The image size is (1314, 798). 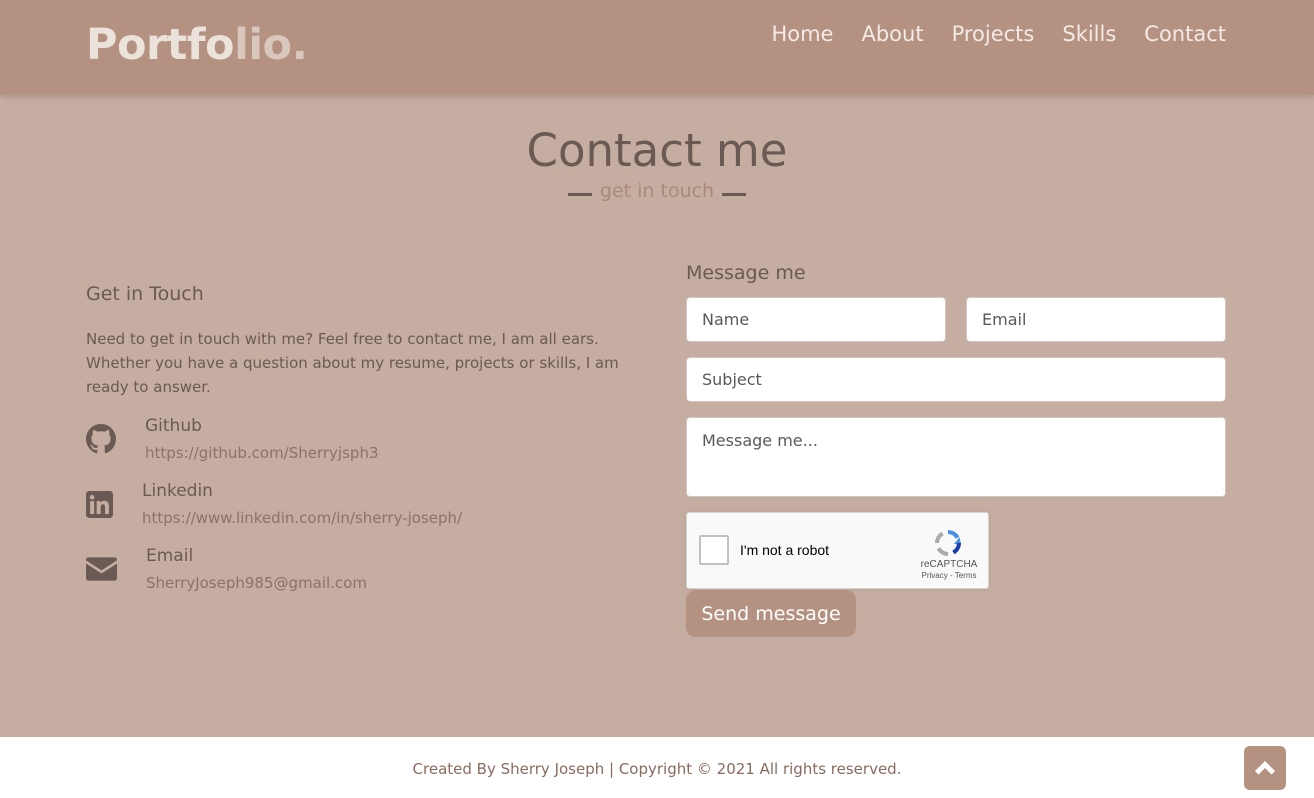 I want to click on chevron-up-icon, so click(x=1265, y=768).